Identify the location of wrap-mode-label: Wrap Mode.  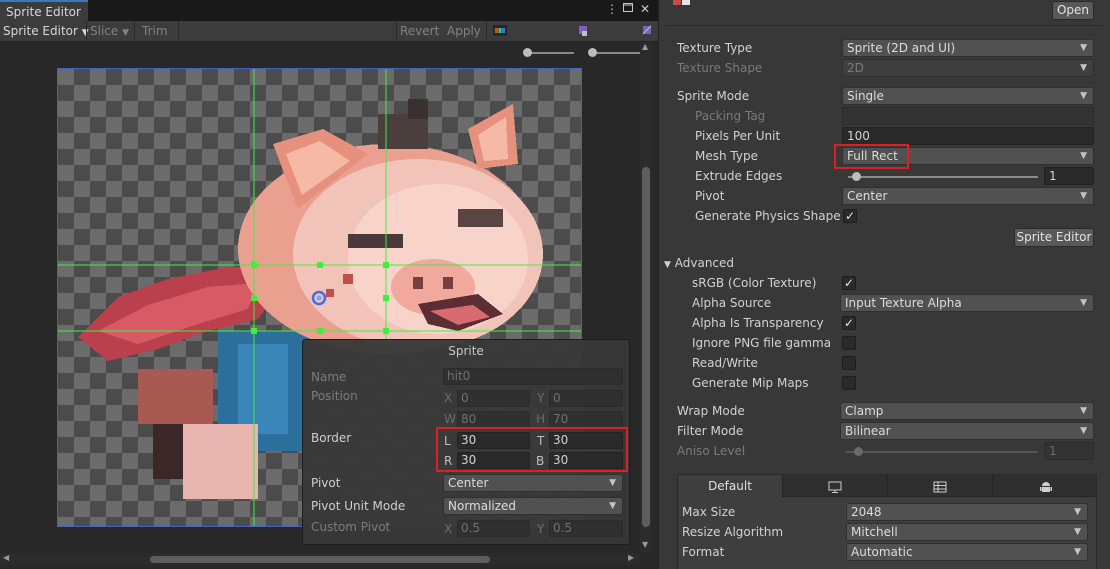
(711, 411).